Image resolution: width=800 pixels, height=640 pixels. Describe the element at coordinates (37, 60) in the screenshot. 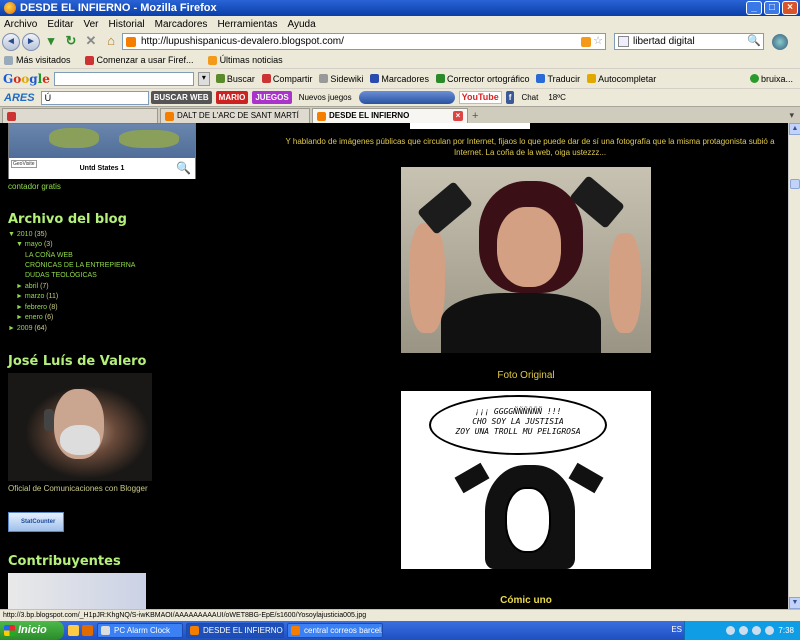

I see `bookmark-mas-visitados: Más visitados` at that location.